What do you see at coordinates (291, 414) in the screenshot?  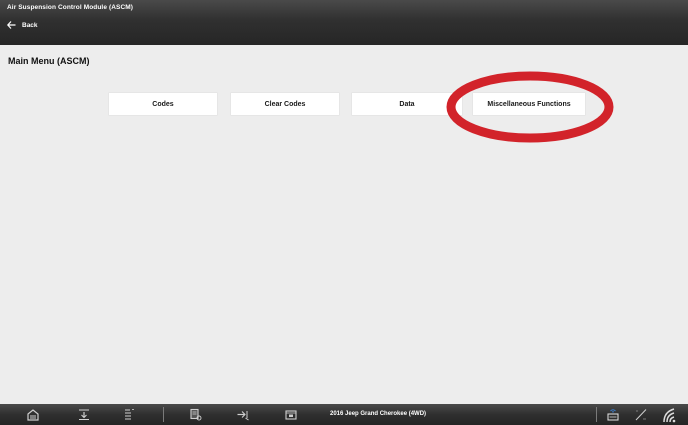 I see `folder-icon` at bounding box center [291, 414].